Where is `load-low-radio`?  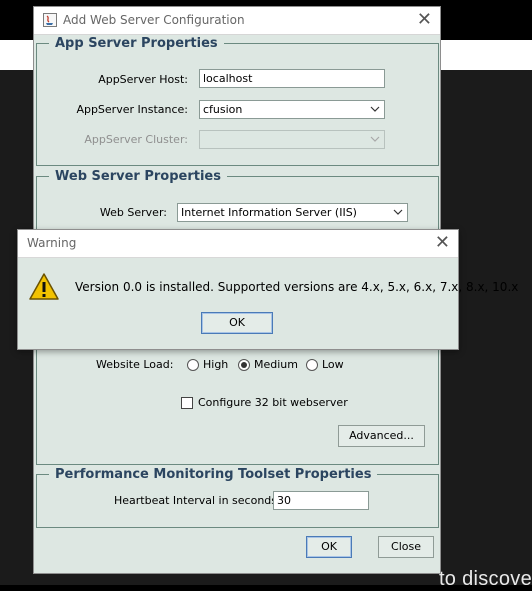
load-low-radio is located at coordinates (312, 365).